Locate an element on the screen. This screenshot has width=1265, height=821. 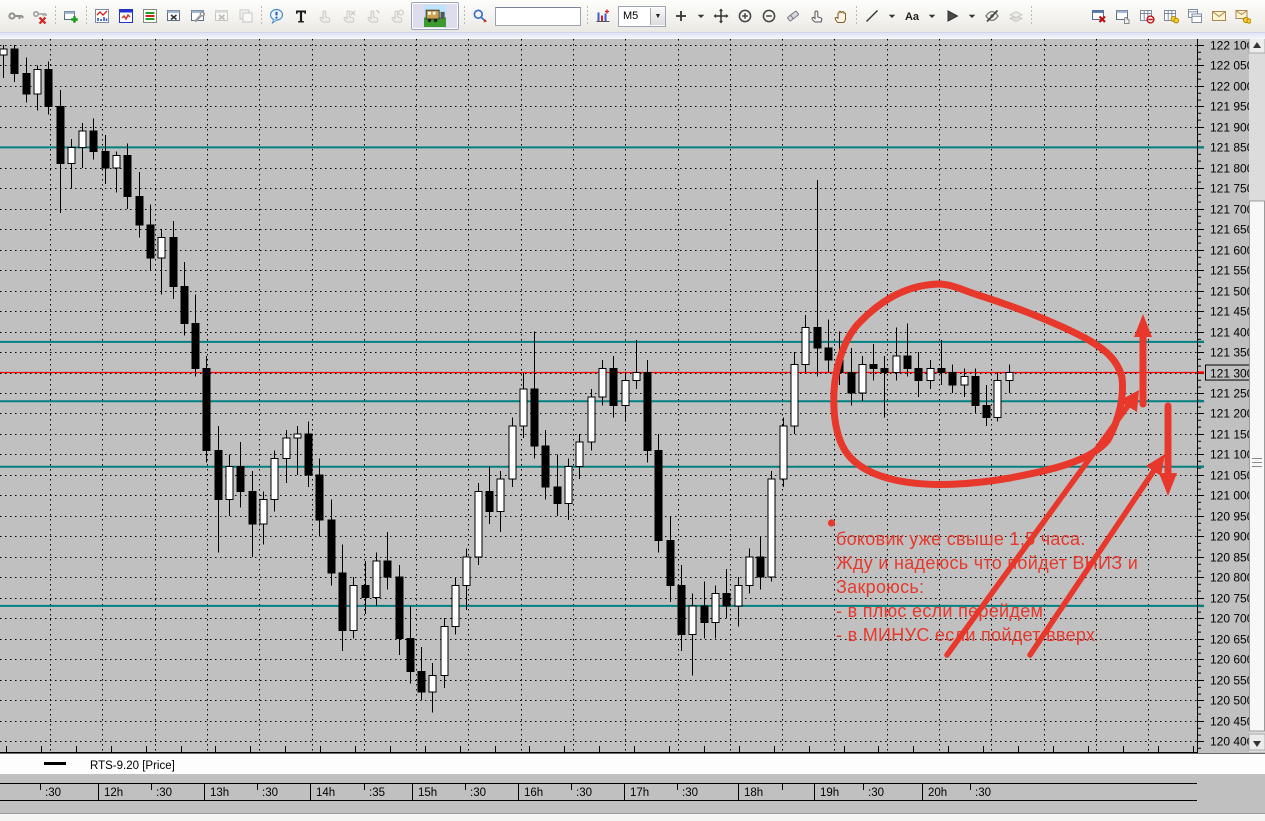
toolbar: M5 ▼ Aa is located at coordinates (632, 16).